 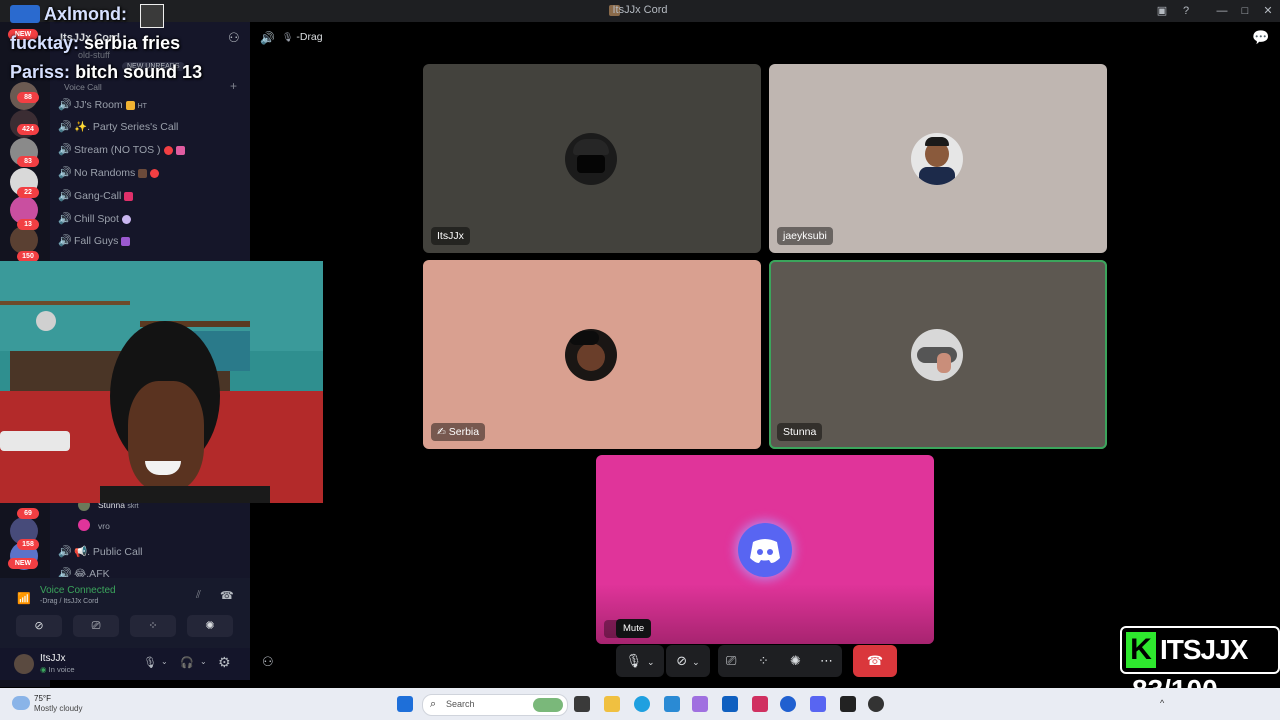 I want to click on stream-tile, so click(x=765, y=549).